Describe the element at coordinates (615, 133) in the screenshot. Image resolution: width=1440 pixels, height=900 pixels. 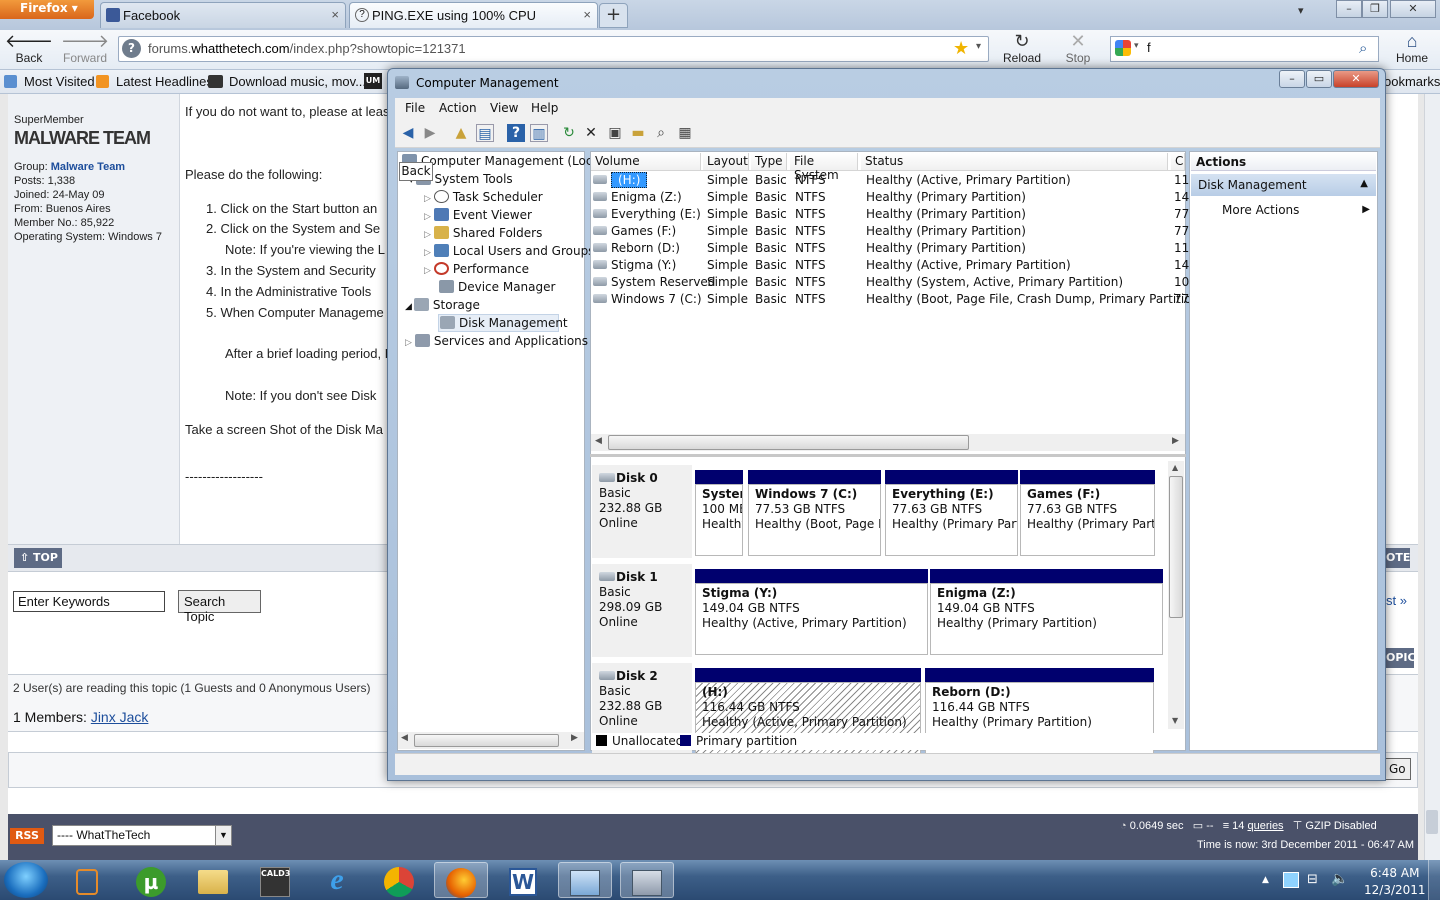
I see `properties-icon: ▣` at that location.